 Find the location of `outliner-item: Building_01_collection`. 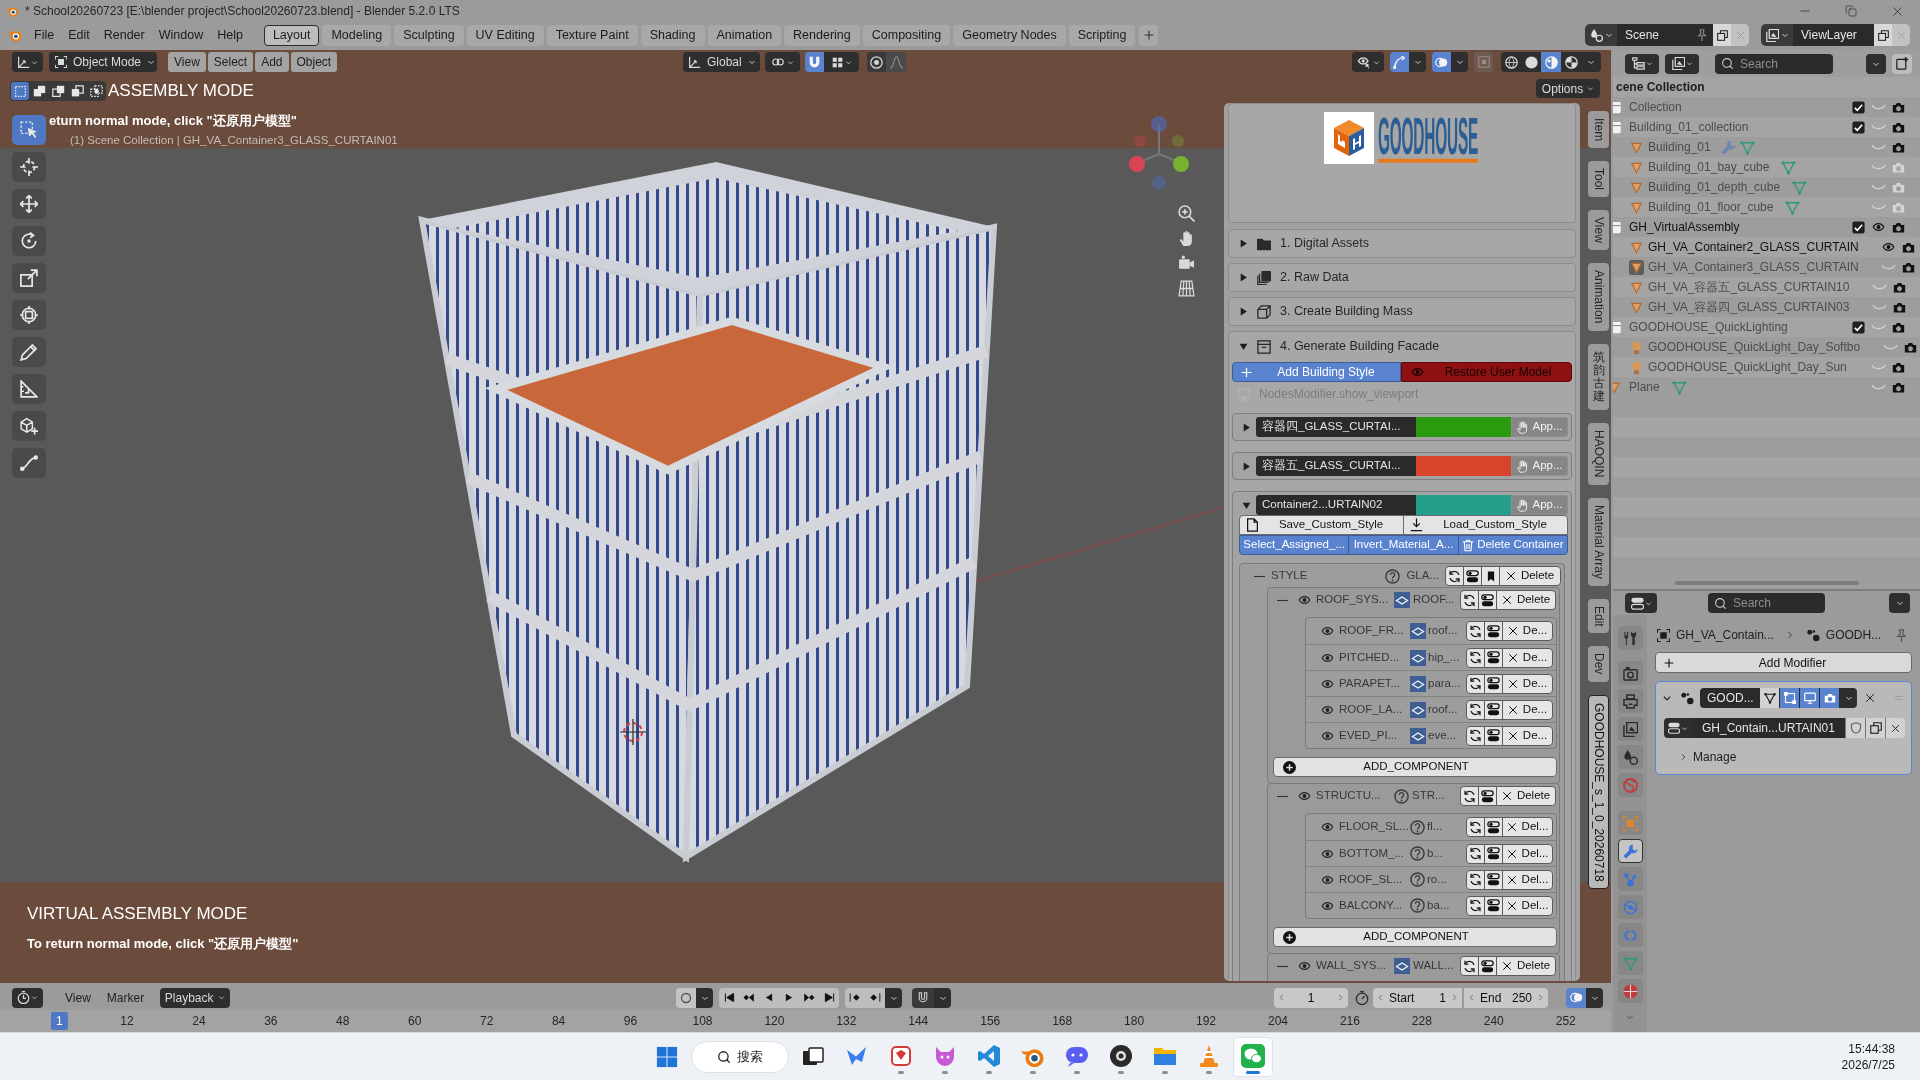

outliner-item: Building_01_collection is located at coordinates (1689, 127).